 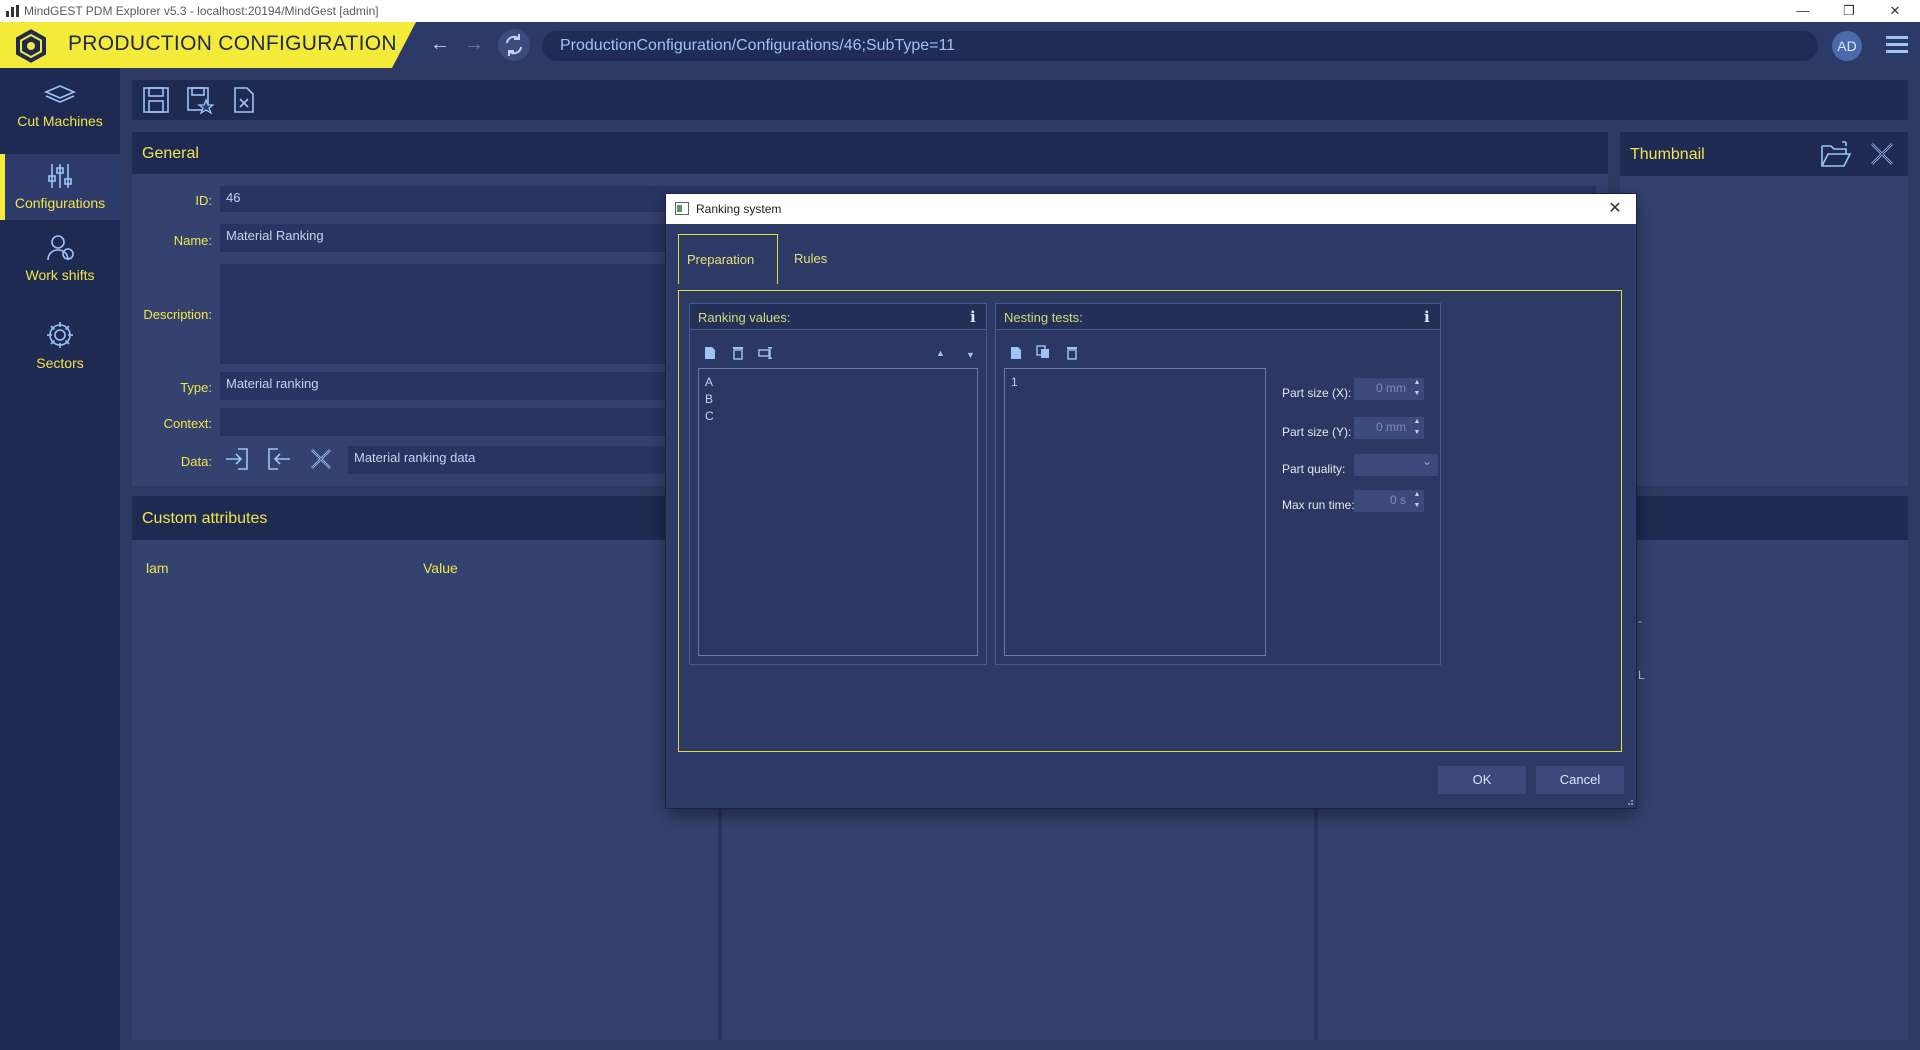 What do you see at coordinates (1764, 309) in the screenshot?
I see `thumbnail-panel: Thumbnail` at bounding box center [1764, 309].